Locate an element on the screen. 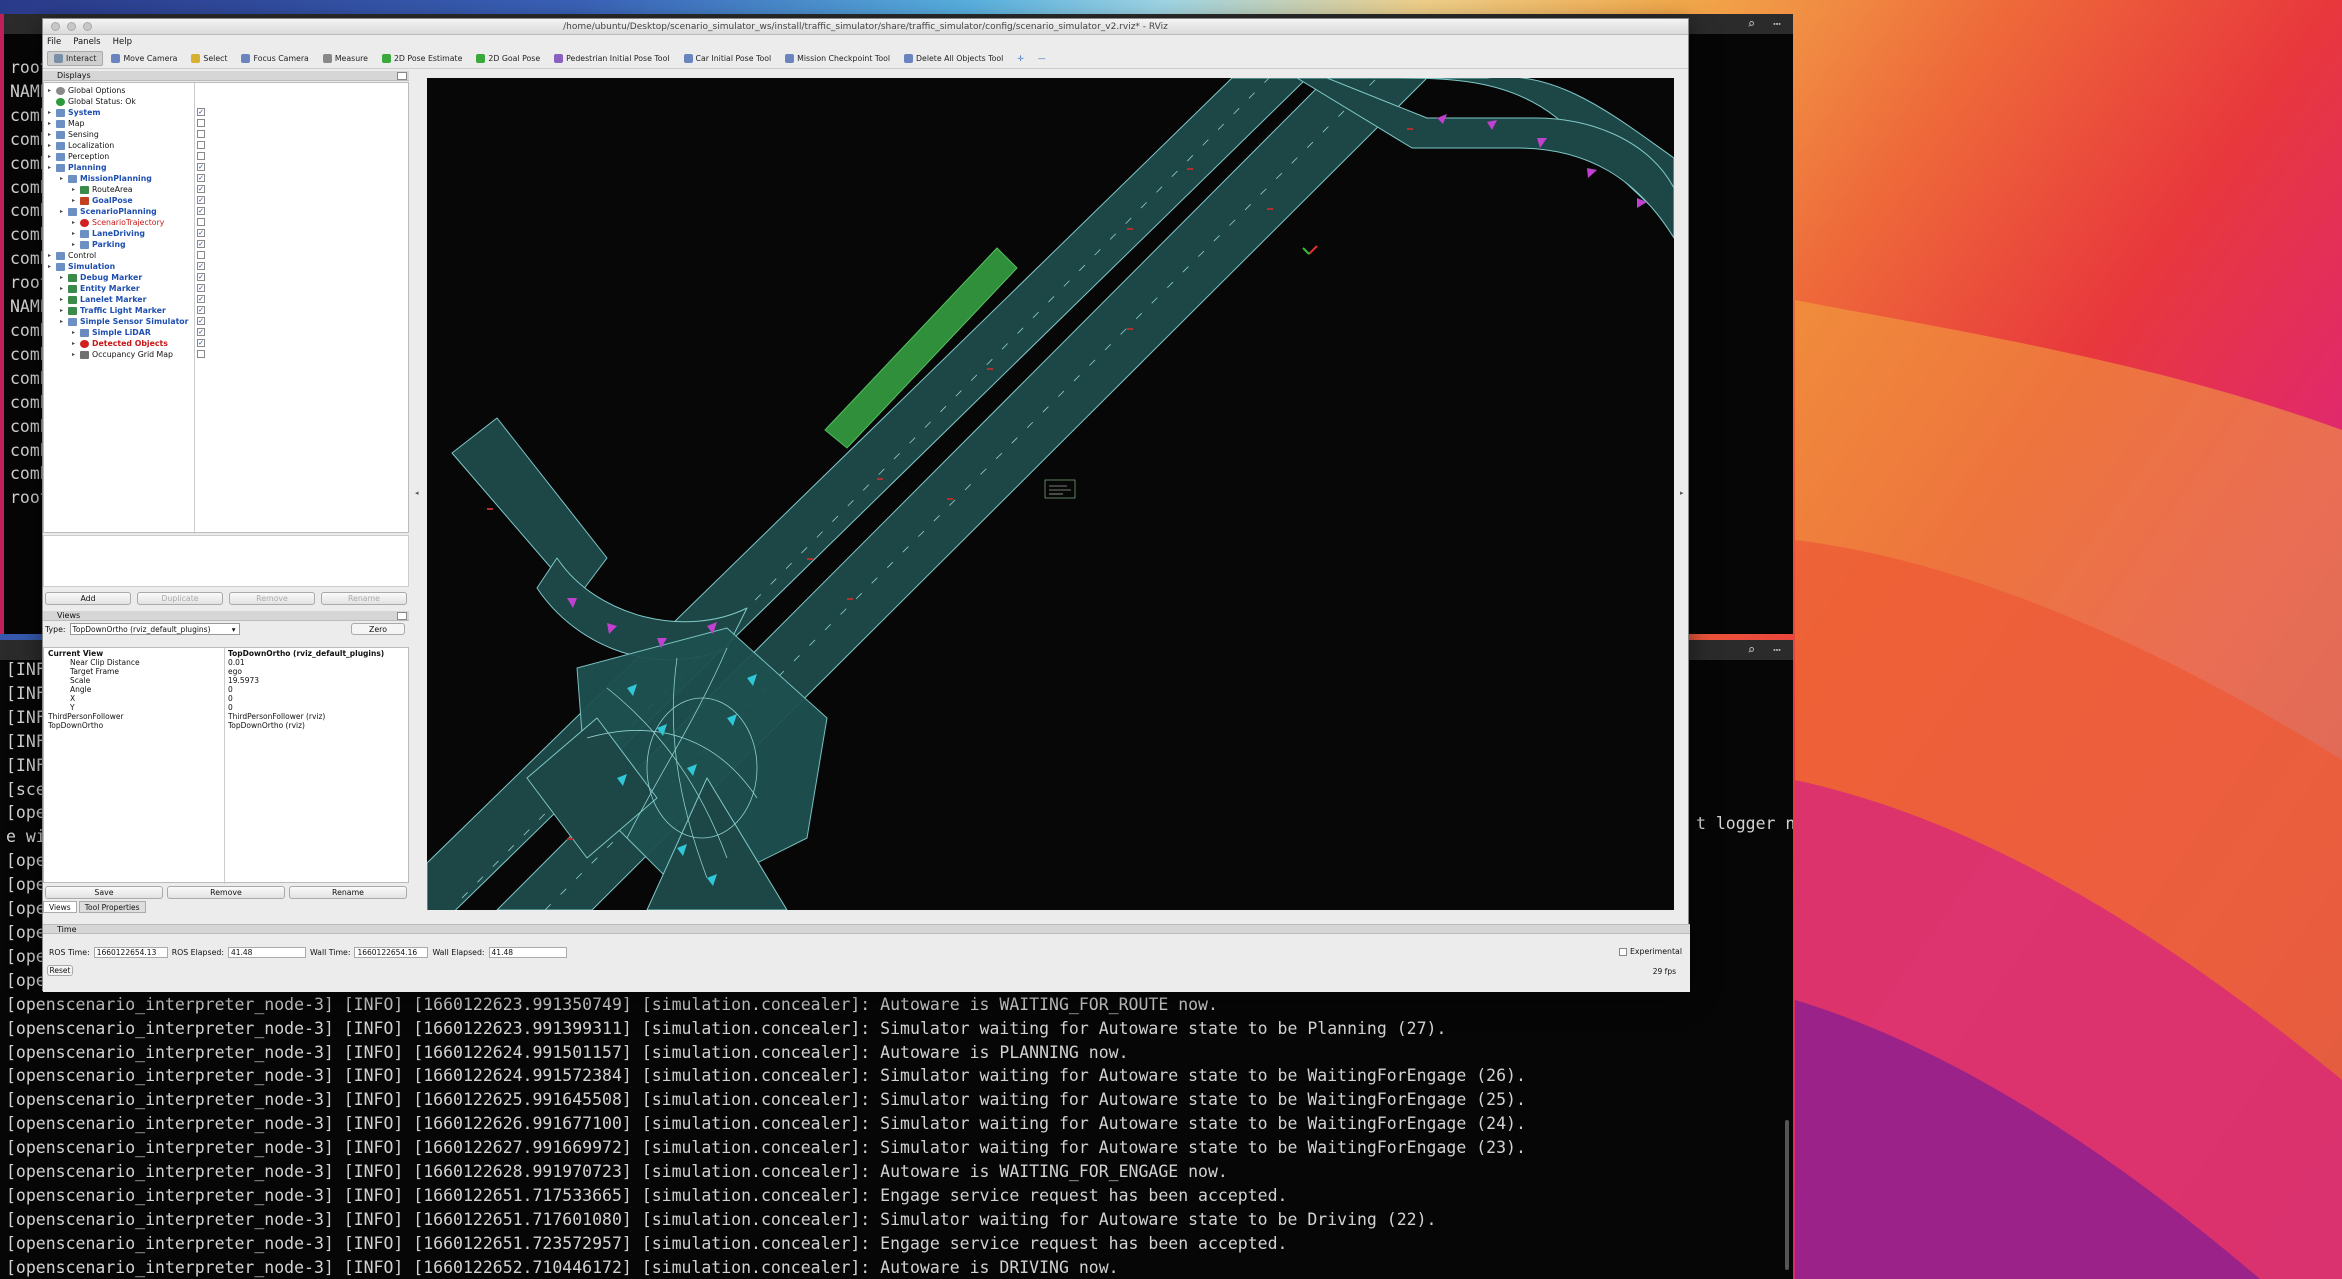  tree-item: ▸ Traffic Light Marker is located at coordinates (113, 310).